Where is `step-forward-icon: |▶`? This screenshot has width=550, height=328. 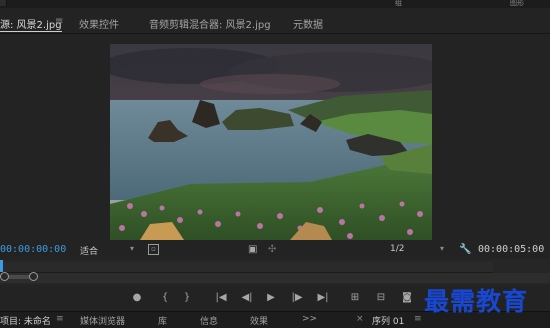 step-forward-icon: |▶ is located at coordinates (297, 298).